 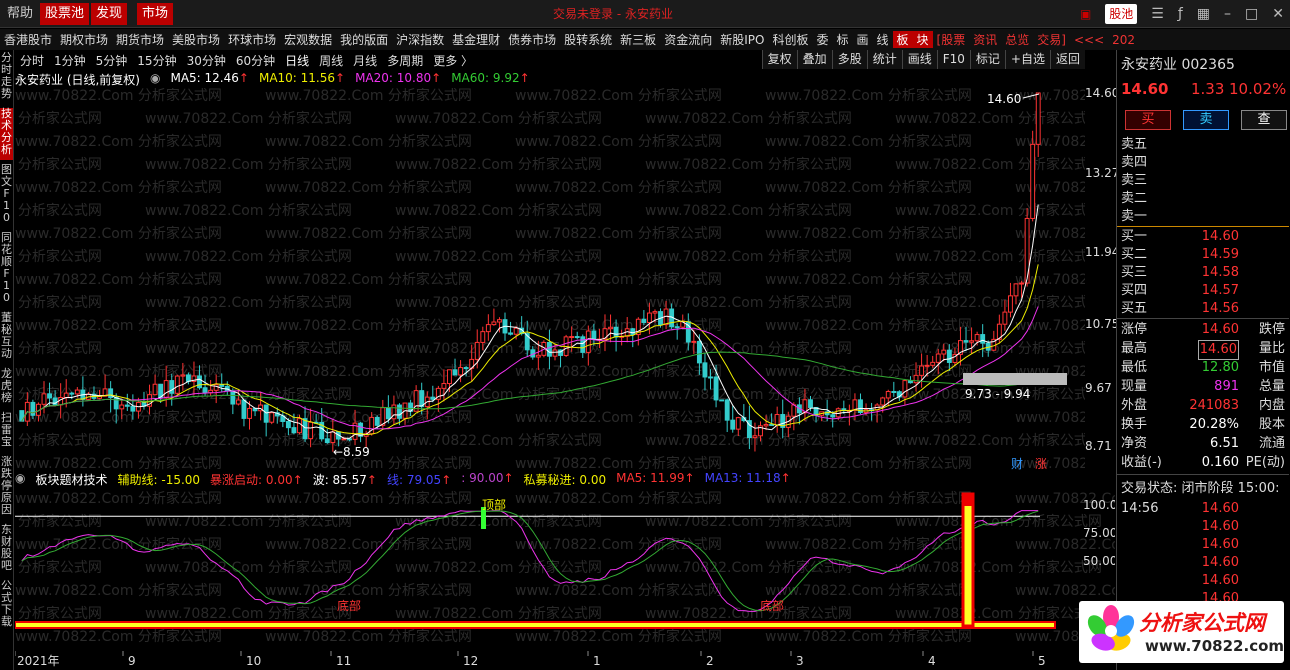 What do you see at coordinates (1180, 14) in the screenshot?
I see `formula-icon: ƒ` at bounding box center [1180, 14].